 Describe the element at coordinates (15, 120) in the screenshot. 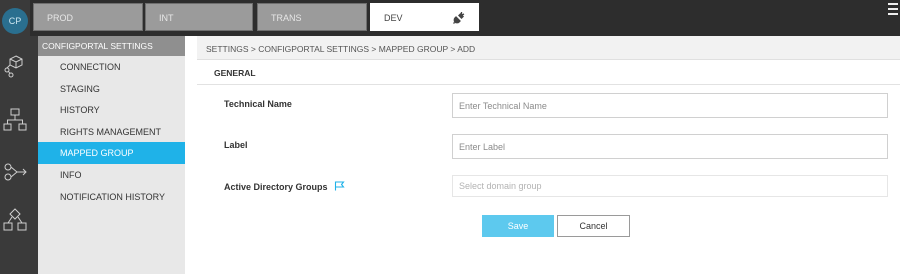

I see `hierarchy-icon` at that location.